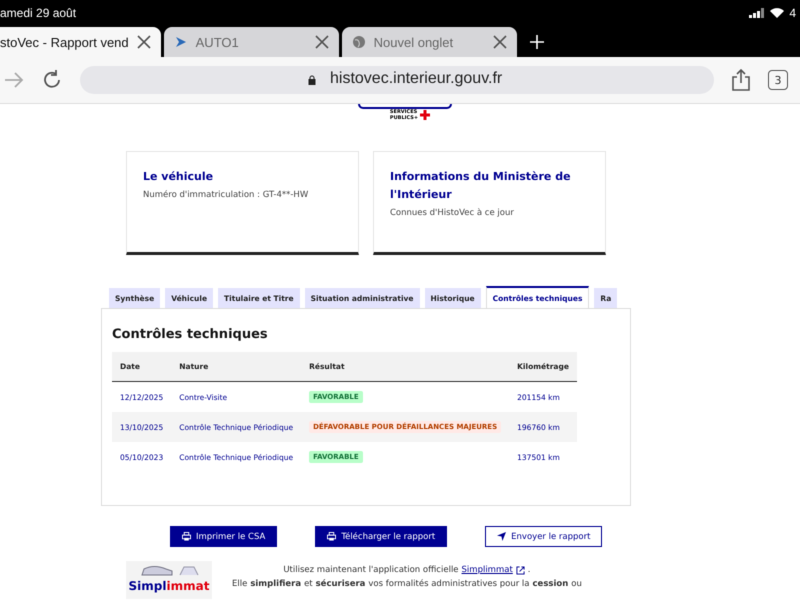 Image resolution: width=800 pixels, height=600 pixels. I want to click on browser-tab: AUTO1, so click(251, 42).